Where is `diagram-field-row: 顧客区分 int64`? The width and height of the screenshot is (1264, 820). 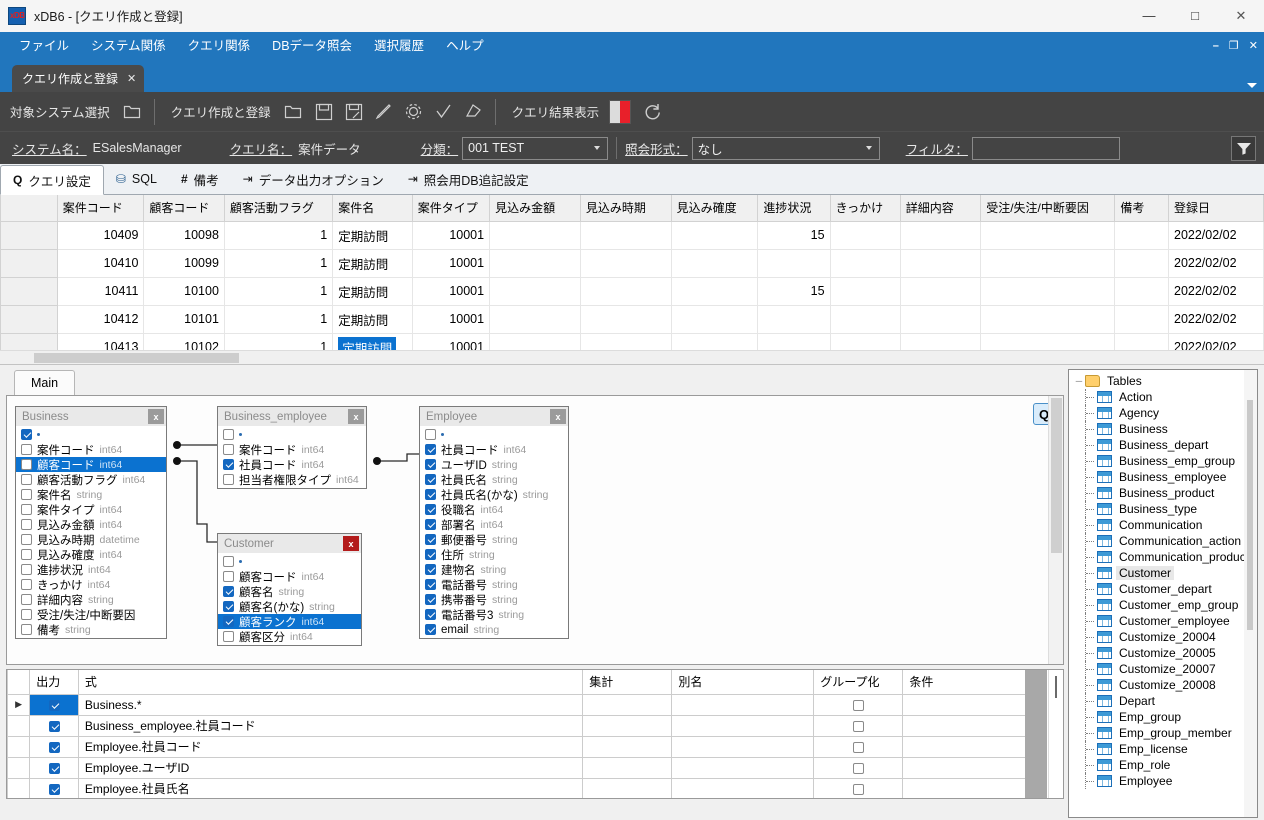 diagram-field-row: 顧客区分 int64 is located at coordinates (289, 636).